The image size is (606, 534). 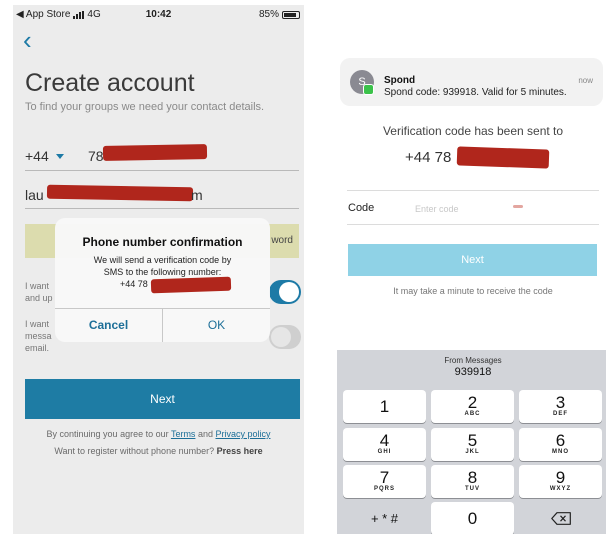 I want to click on key-letters: GHI, so click(x=384, y=452).